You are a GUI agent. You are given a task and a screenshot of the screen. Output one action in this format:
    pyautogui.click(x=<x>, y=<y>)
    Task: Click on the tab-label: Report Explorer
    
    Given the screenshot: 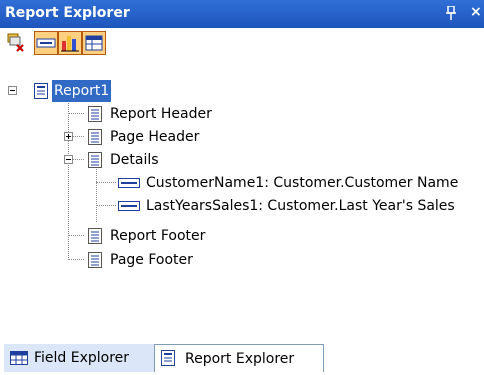 What is the action you would take?
    pyautogui.click(x=240, y=359)
    